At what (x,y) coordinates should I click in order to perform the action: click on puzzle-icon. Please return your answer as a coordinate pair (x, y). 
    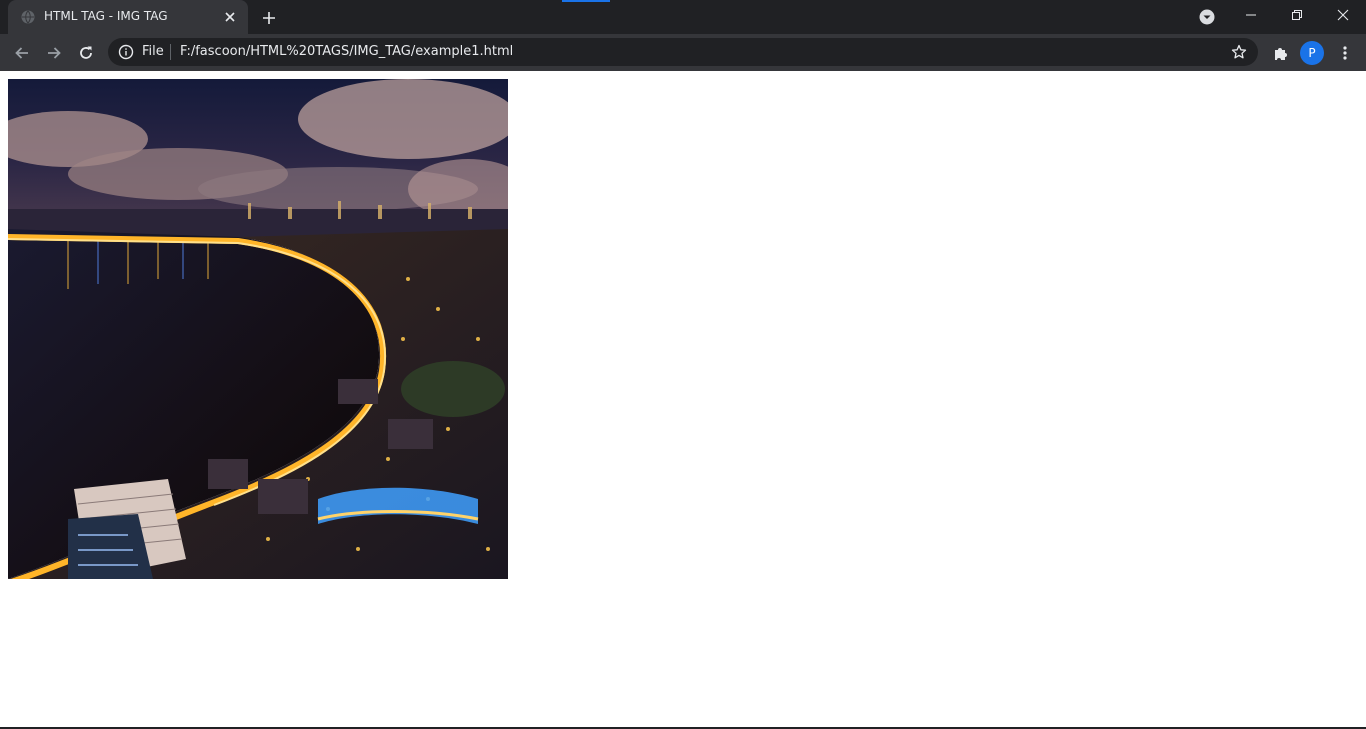
    Looking at the image, I should click on (1281, 54).